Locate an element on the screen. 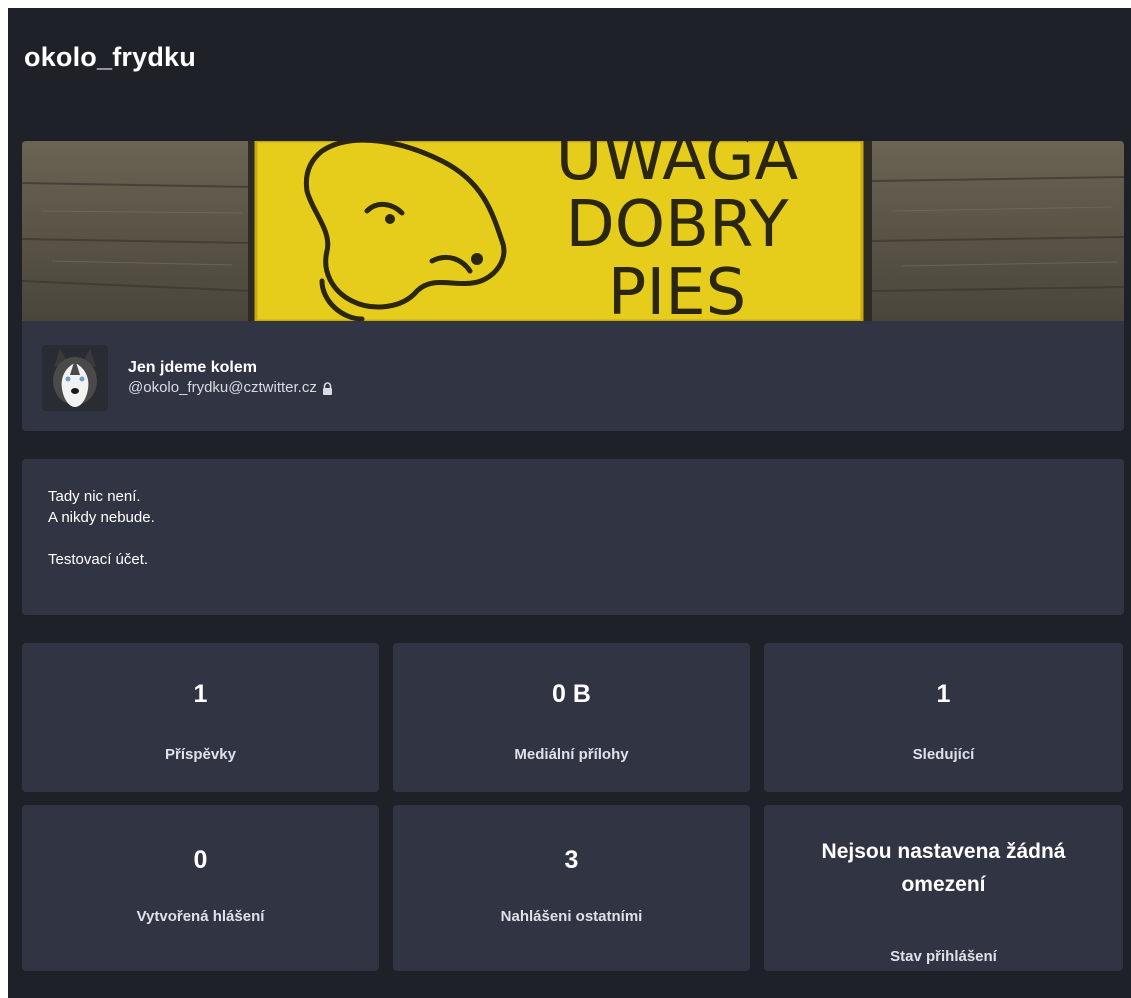 The width and height of the screenshot is (1131, 998). stat-value: 0 is located at coordinates (200, 860).